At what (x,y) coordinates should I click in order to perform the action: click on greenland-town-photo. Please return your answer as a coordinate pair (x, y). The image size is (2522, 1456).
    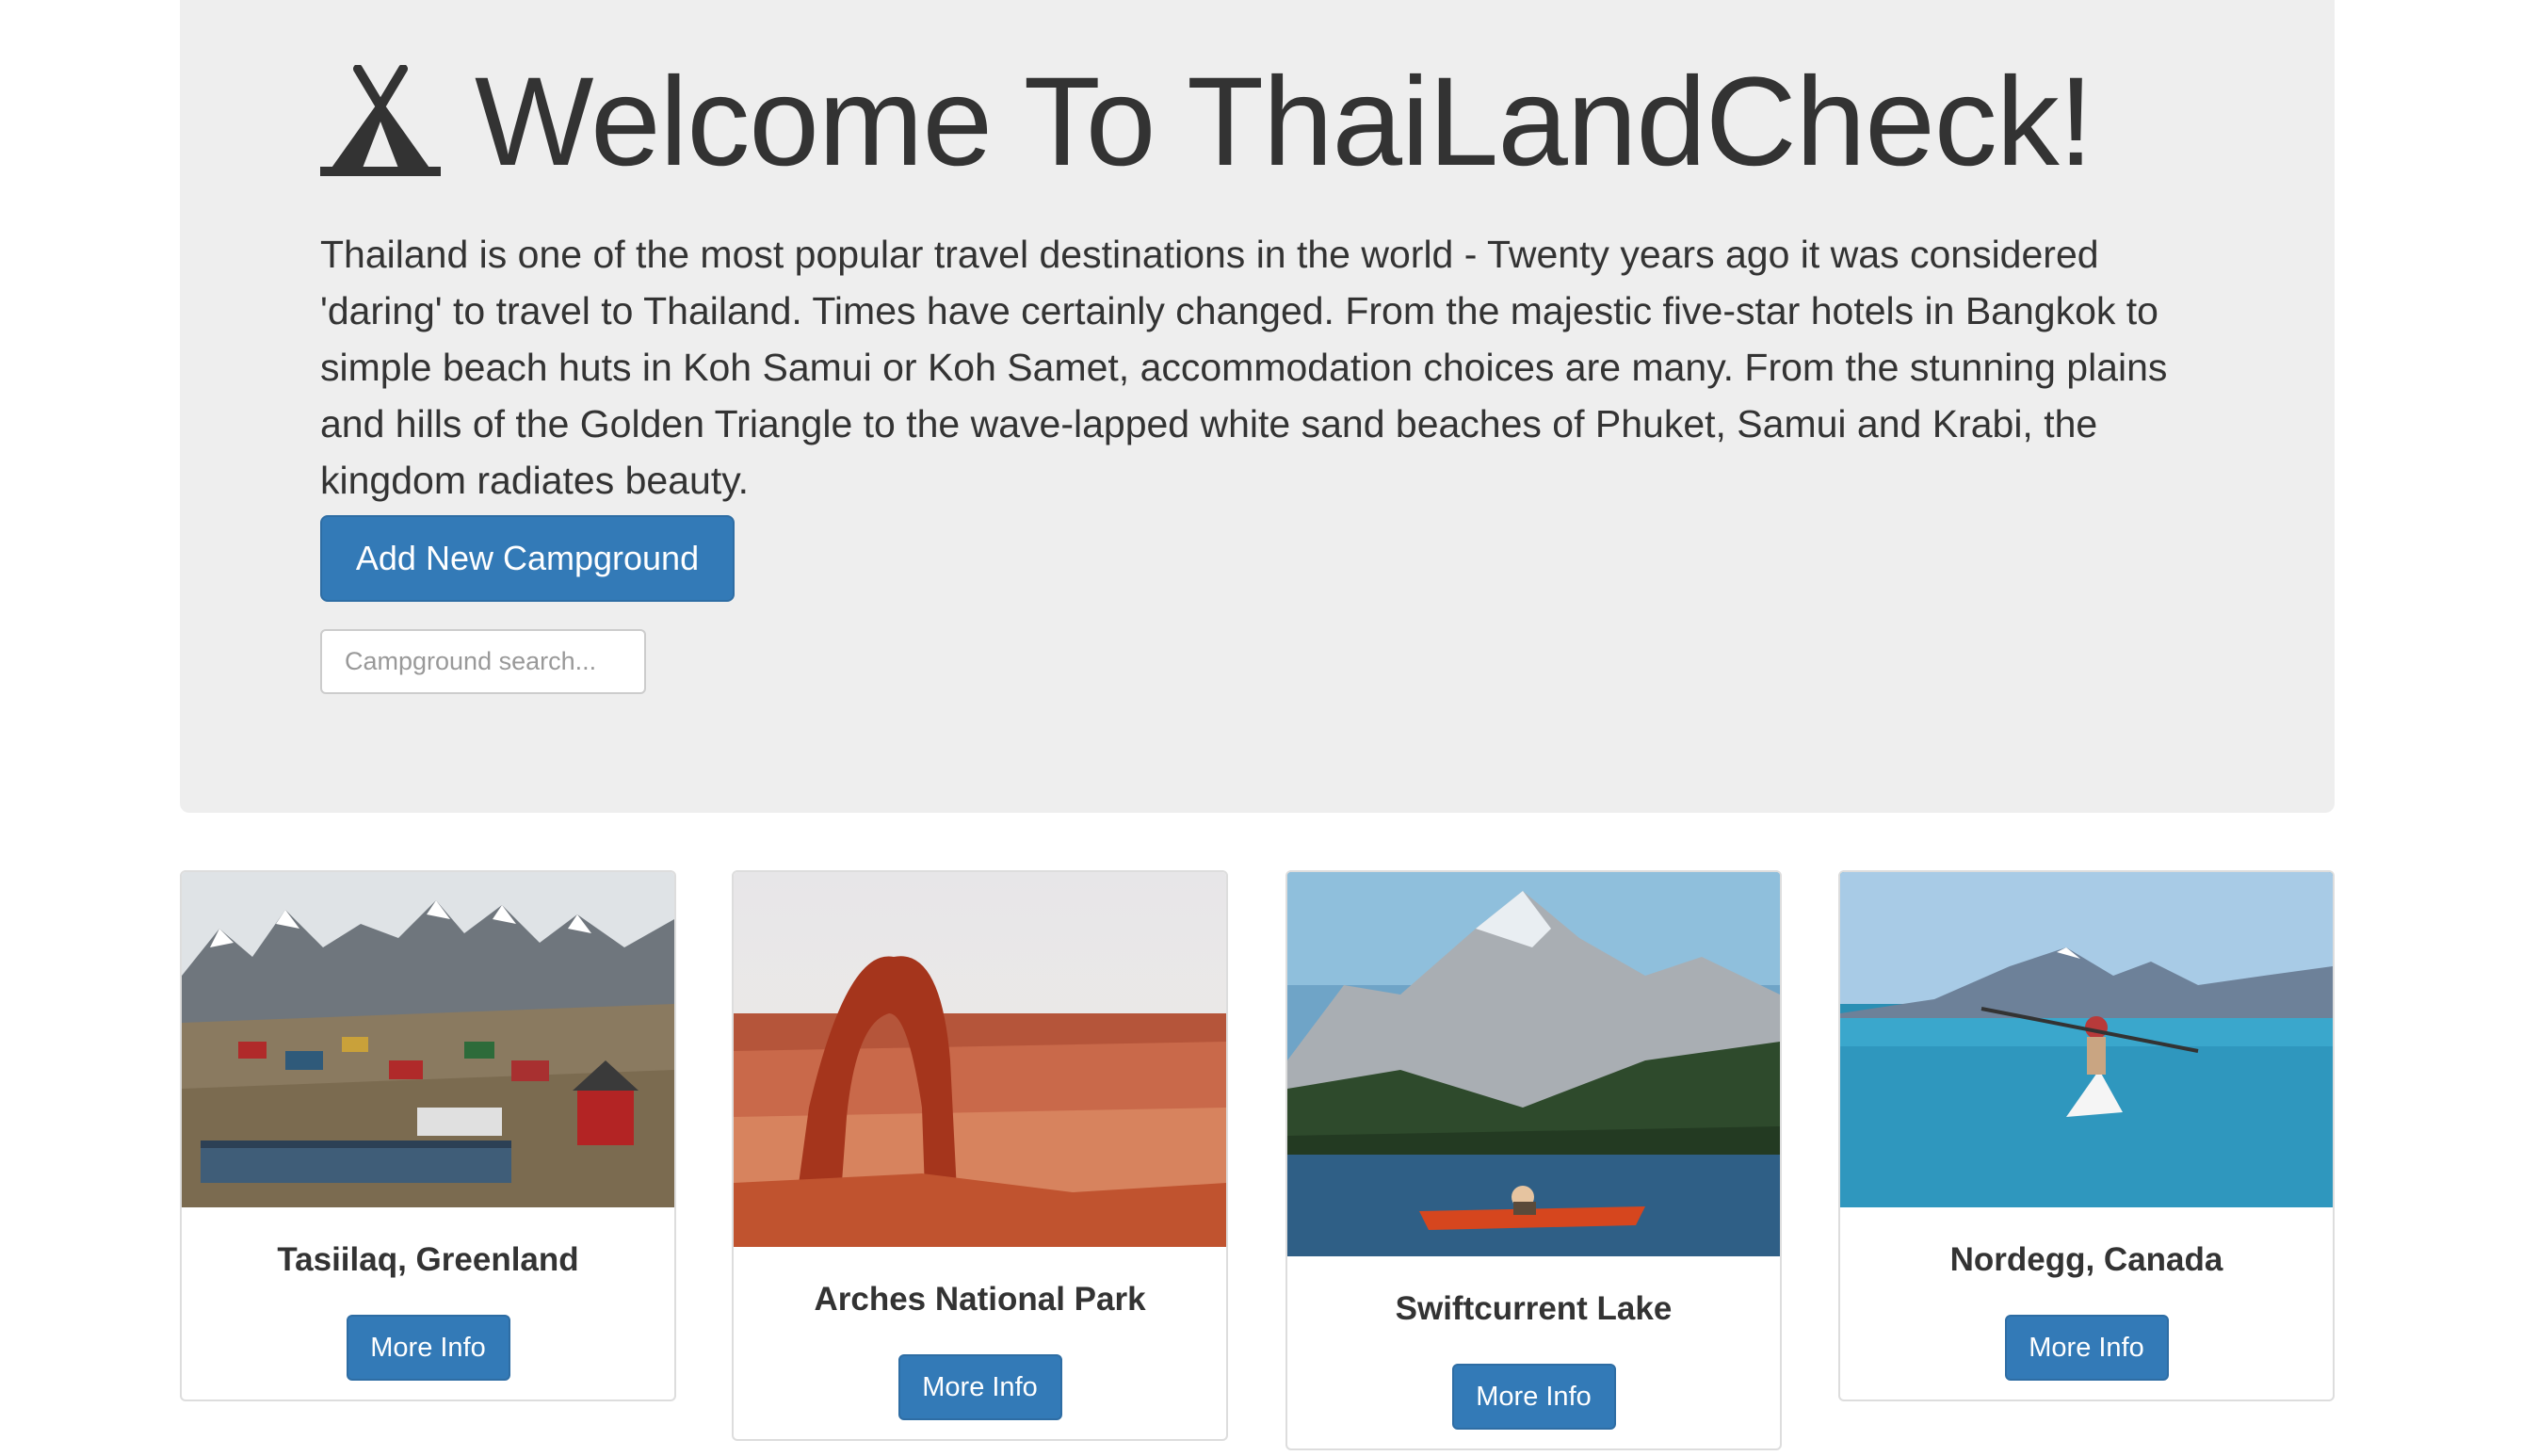
    Looking at the image, I should click on (428, 1039).